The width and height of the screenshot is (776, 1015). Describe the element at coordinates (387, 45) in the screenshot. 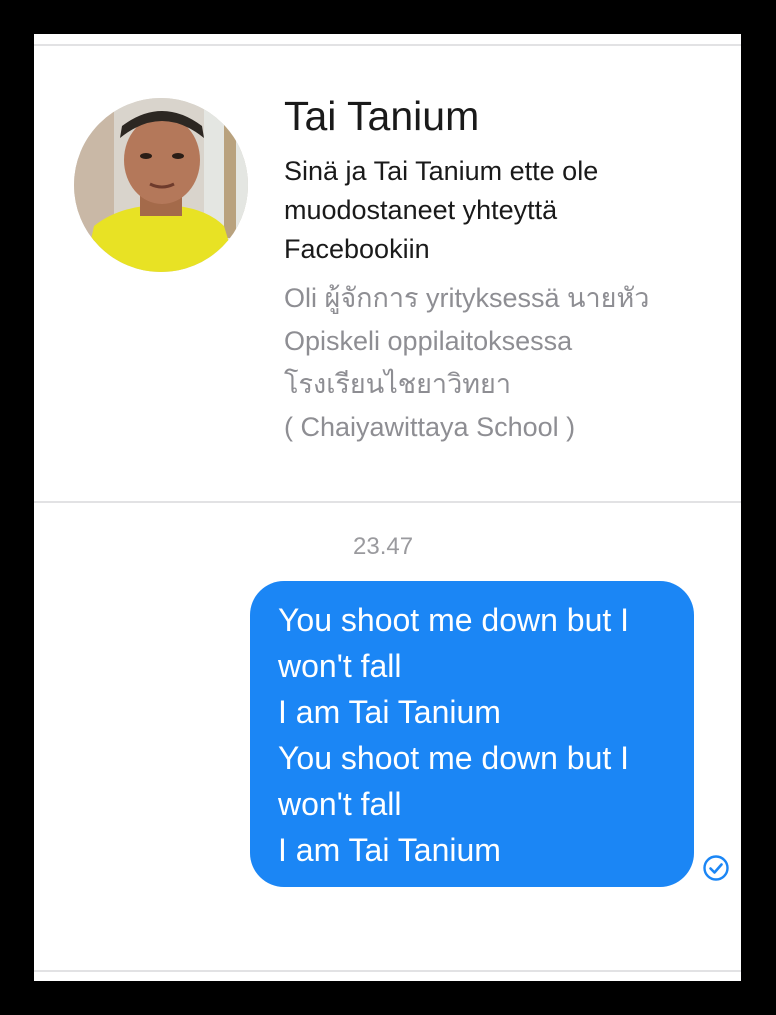

I see `top-divider` at that location.